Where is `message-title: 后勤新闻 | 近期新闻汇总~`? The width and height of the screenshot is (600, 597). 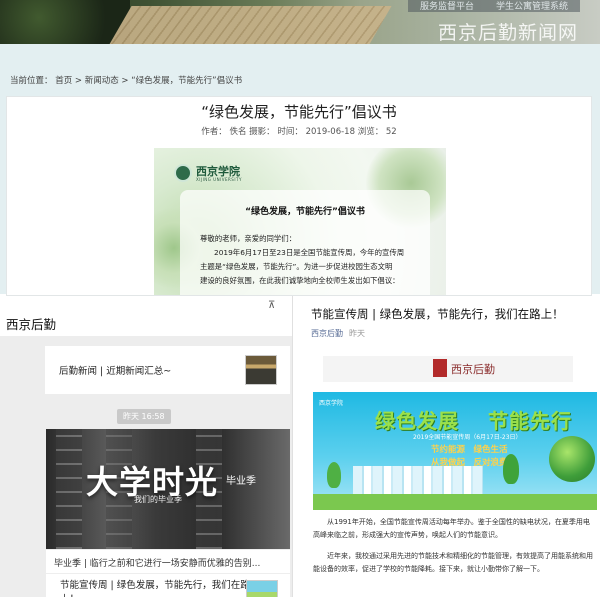
message-title: 后勤新闻 | 近期新闻汇总~ is located at coordinates (115, 371).